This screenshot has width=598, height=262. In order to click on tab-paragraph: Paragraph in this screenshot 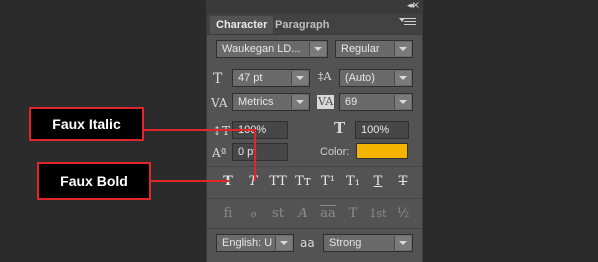, I will do `click(302, 25)`.